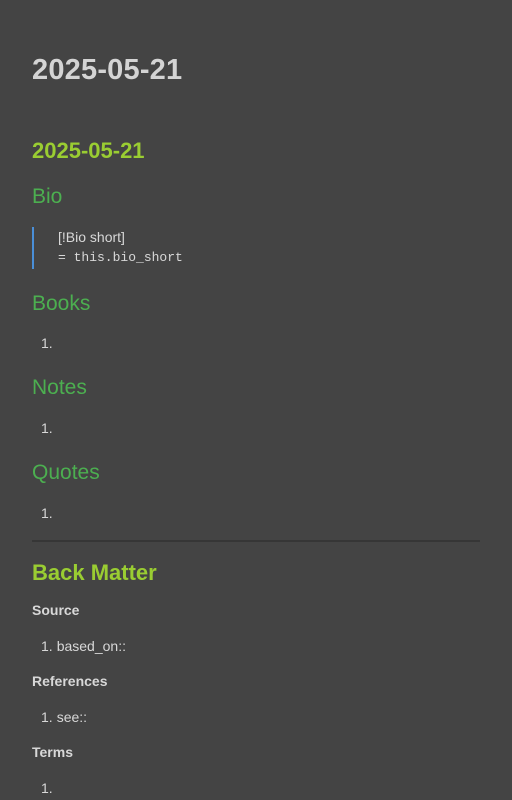 Image resolution: width=512 pixels, height=800 pixels. Describe the element at coordinates (91, 646) in the screenshot. I see `source-item-text: based_on::` at that location.